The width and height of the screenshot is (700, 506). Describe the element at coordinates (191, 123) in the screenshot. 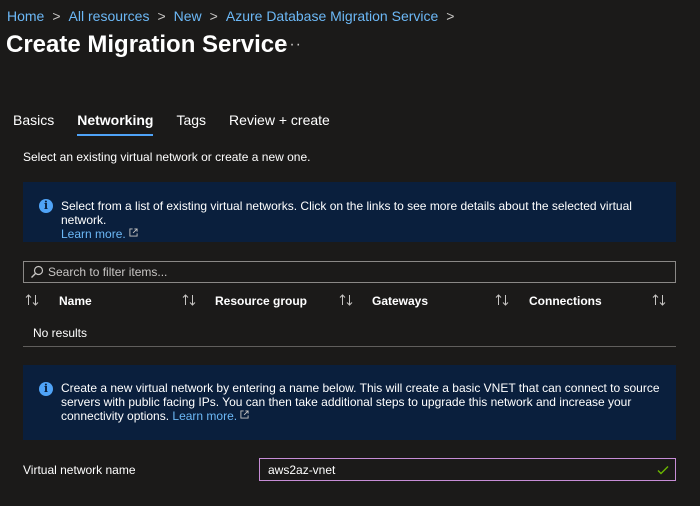

I see `tab-tags: Tags` at that location.